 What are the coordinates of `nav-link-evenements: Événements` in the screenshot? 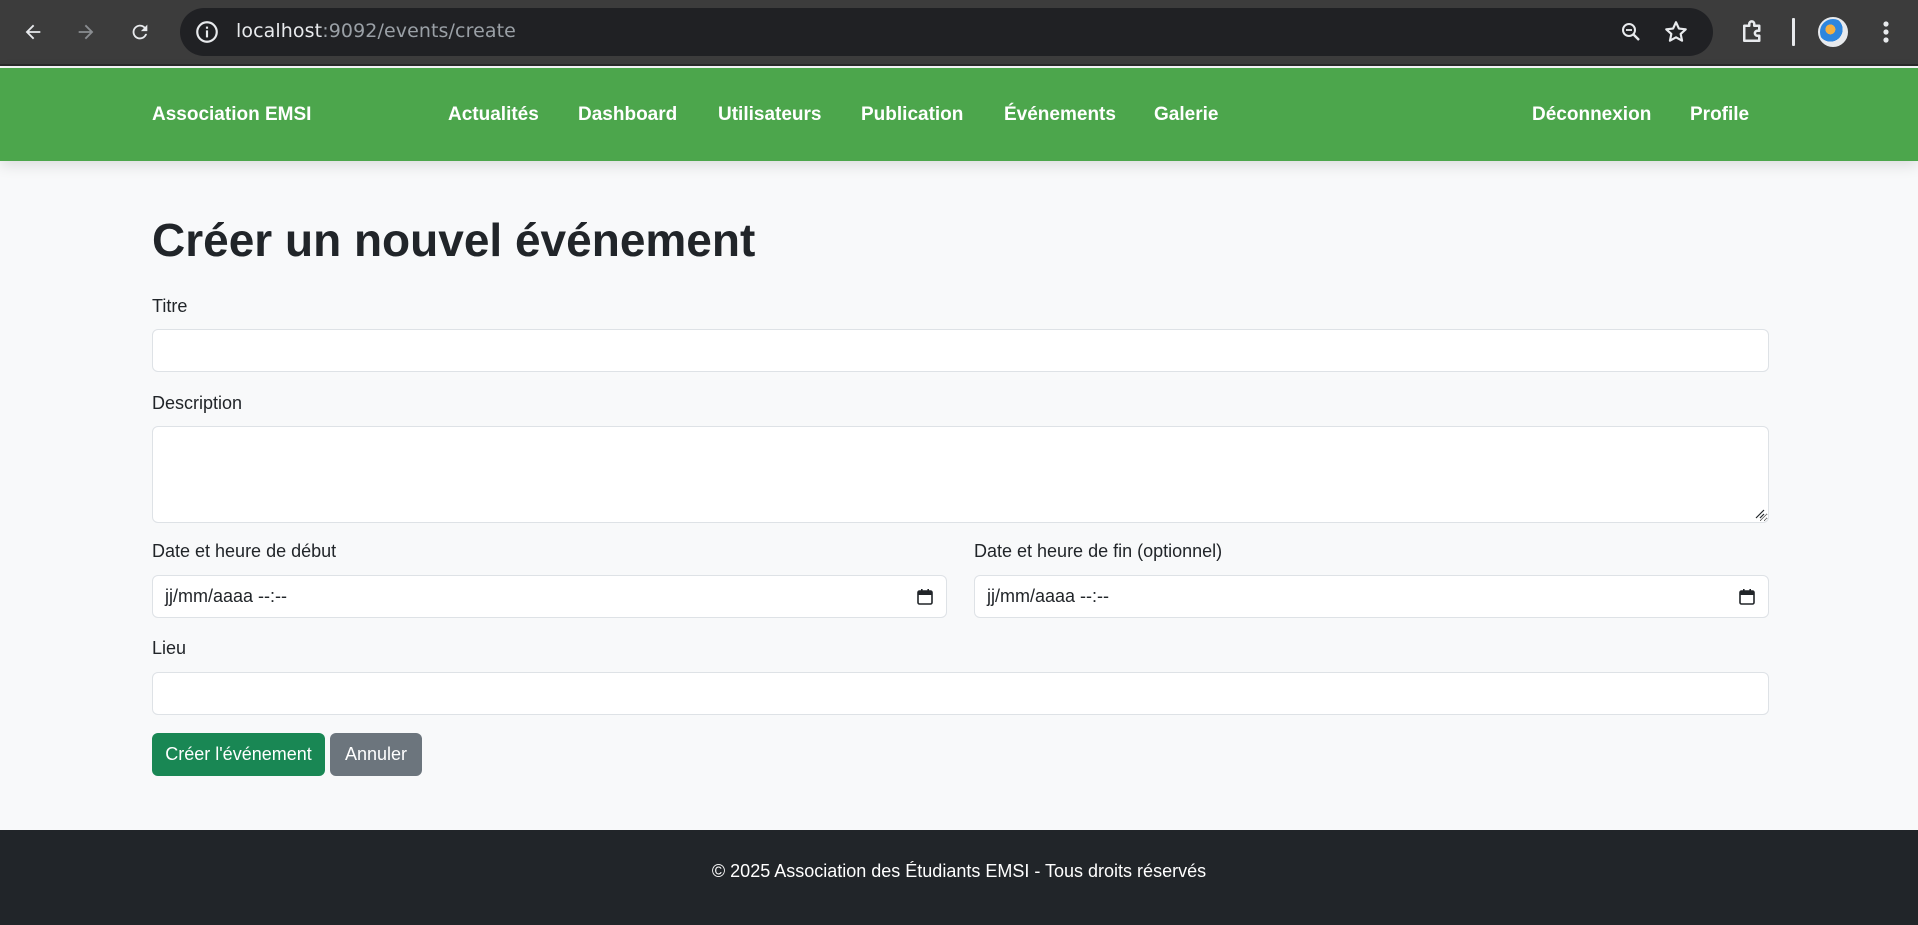 It's located at (1060, 115).